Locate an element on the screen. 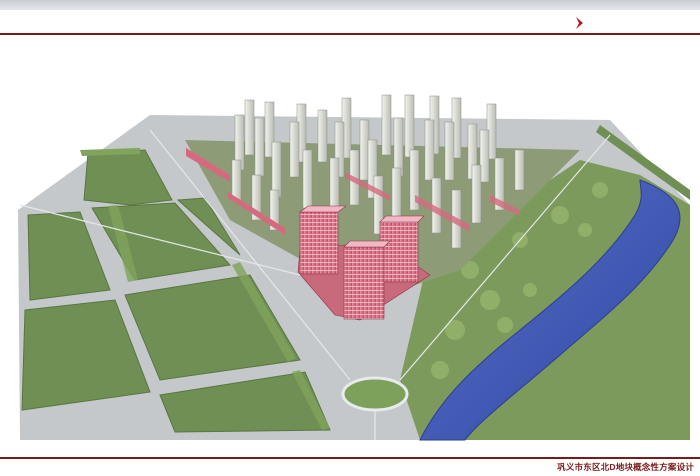 The image size is (700, 476). chevron-right-icon is located at coordinates (581, 23).